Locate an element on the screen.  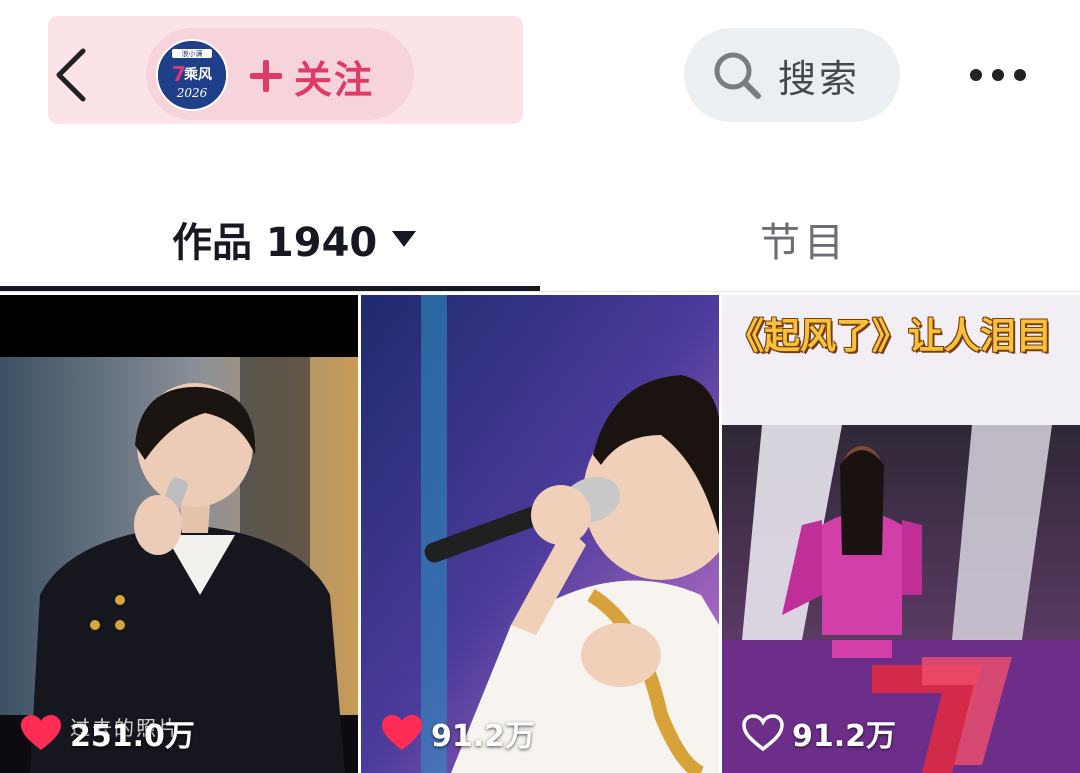
tab-shows: 节目 is located at coordinates (804, 239).